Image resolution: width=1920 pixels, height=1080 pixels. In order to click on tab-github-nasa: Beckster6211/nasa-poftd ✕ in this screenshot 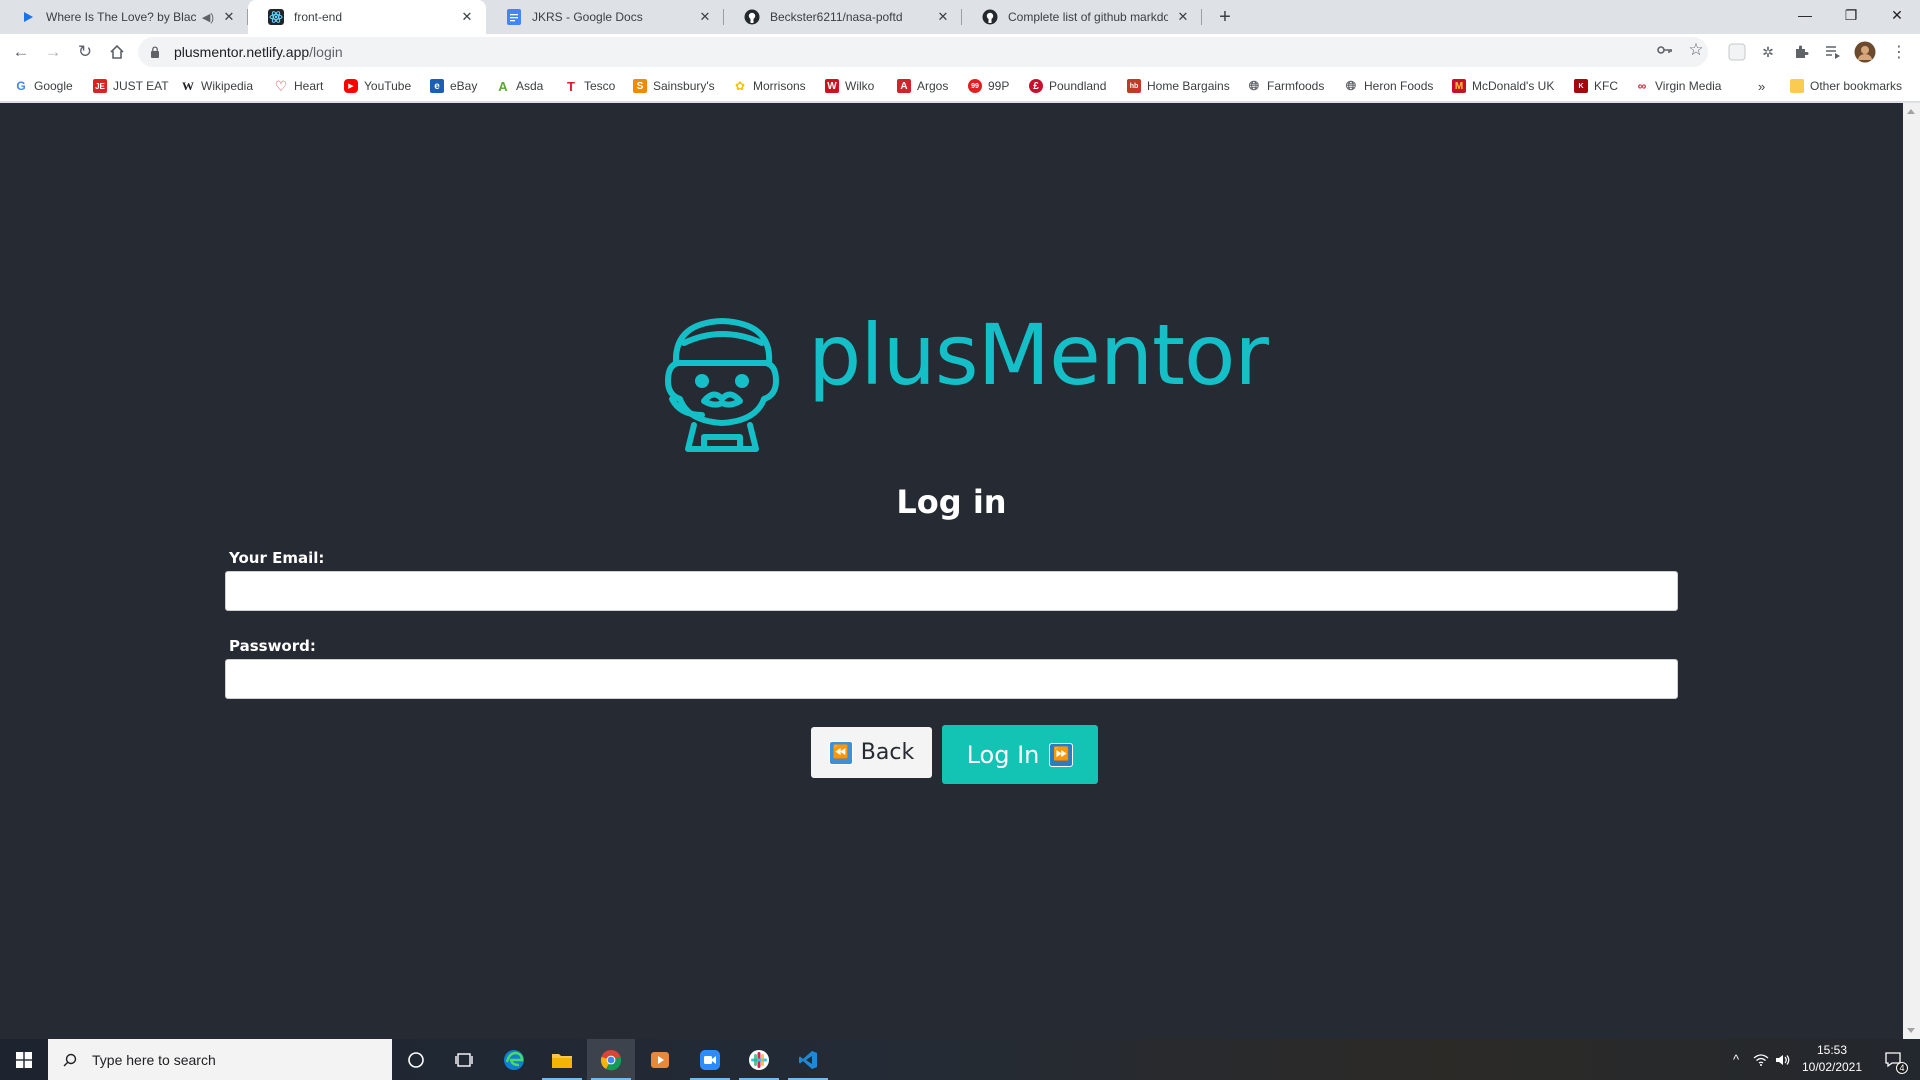, I will do `click(843, 17)`.